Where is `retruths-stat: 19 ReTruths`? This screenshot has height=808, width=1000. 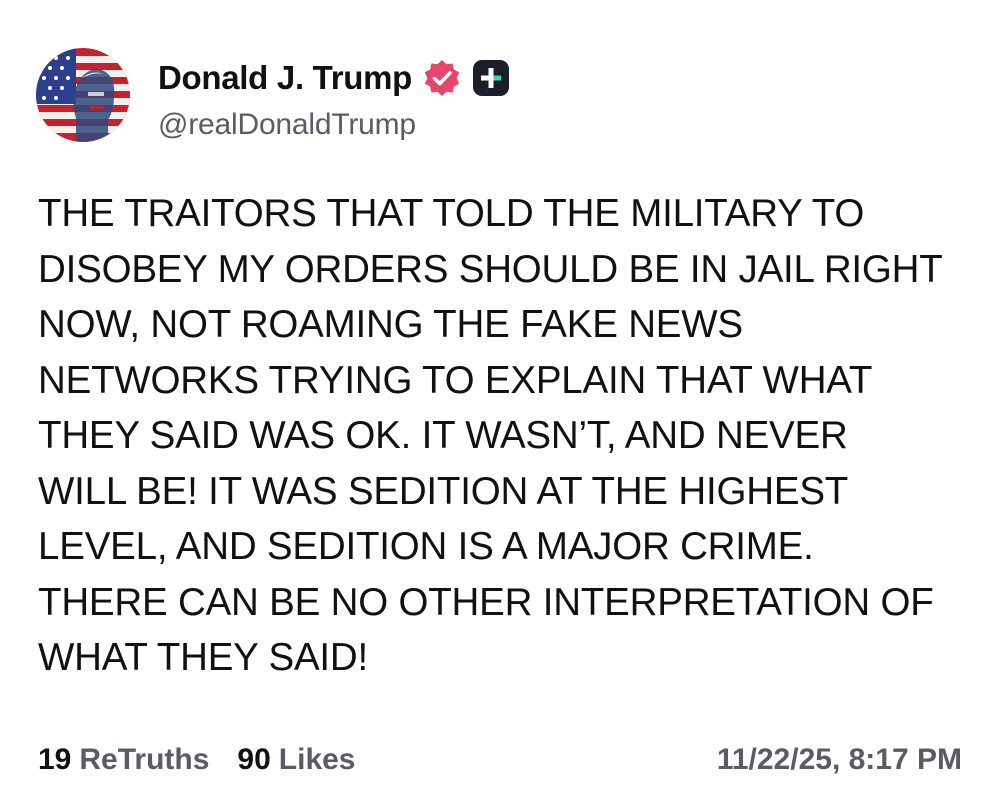
retruths-stat: 19 ReTruths is located at coordinates (123, 760).